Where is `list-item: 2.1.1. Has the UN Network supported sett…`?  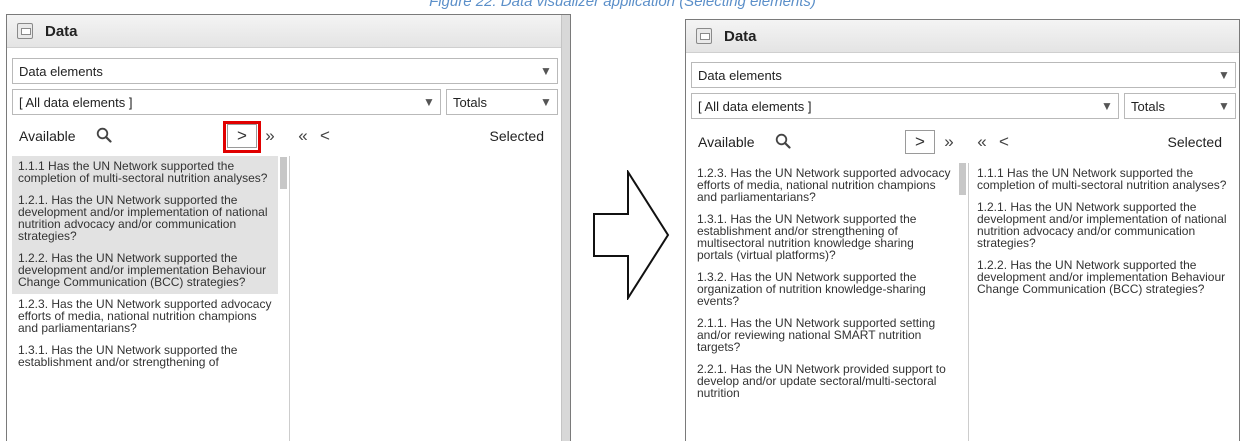
list-item: 2.1.1. Has the UN Network supported sett… is located at coordinates (824, 336).